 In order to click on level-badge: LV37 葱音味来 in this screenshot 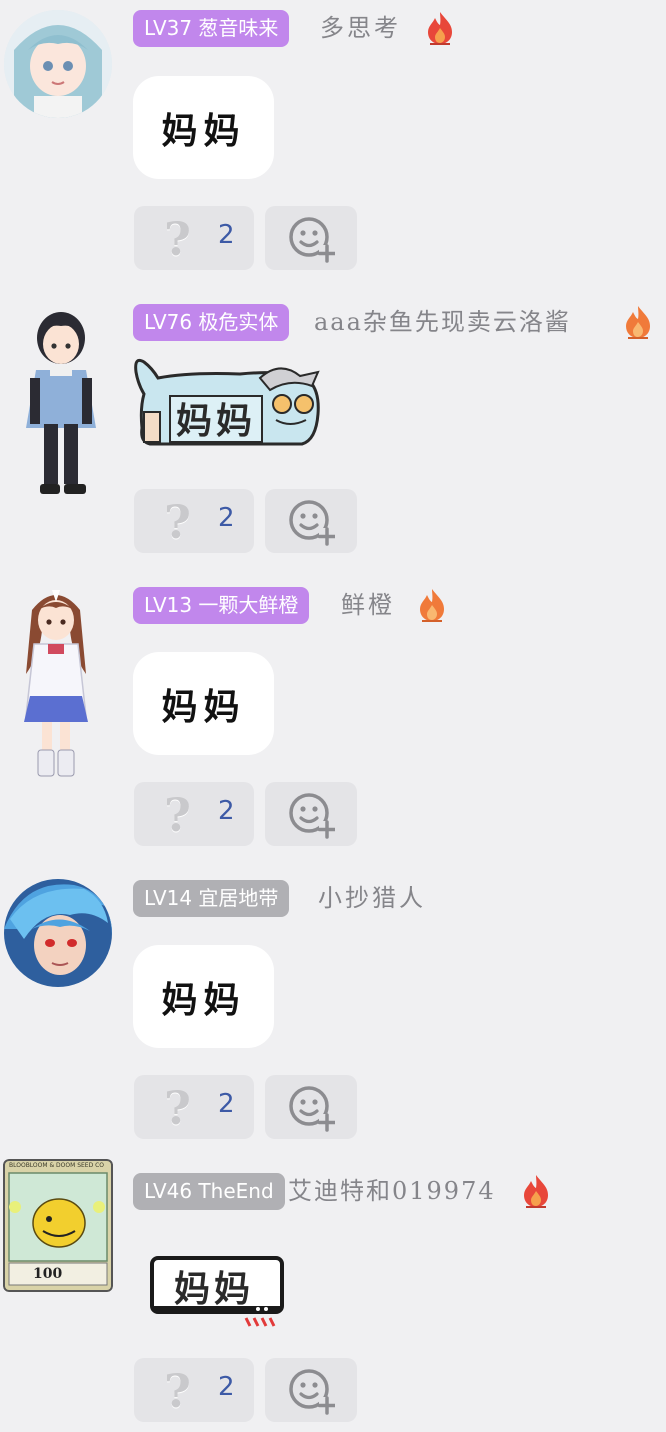, I will do `click(211, 28)`.